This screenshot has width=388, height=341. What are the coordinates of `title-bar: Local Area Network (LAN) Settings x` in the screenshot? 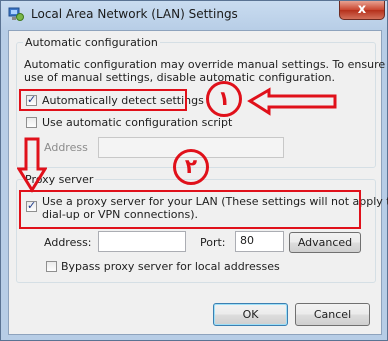 It's located at (194, 14).